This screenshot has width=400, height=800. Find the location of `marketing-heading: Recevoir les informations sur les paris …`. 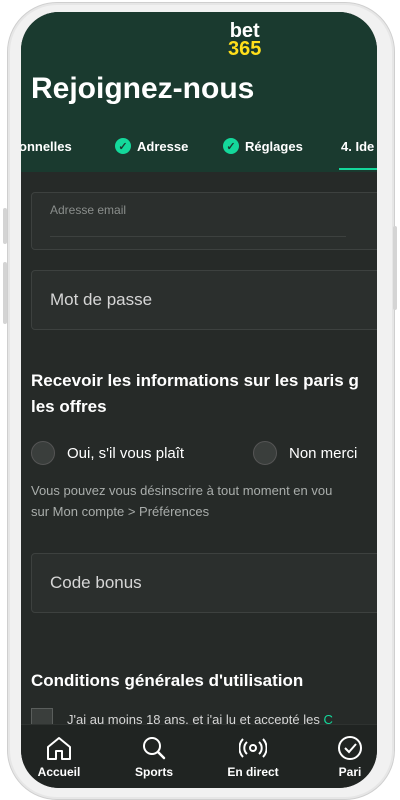

marketing-heading: Recevoir les informations sur les paris … is located at coordinates (195, 393).